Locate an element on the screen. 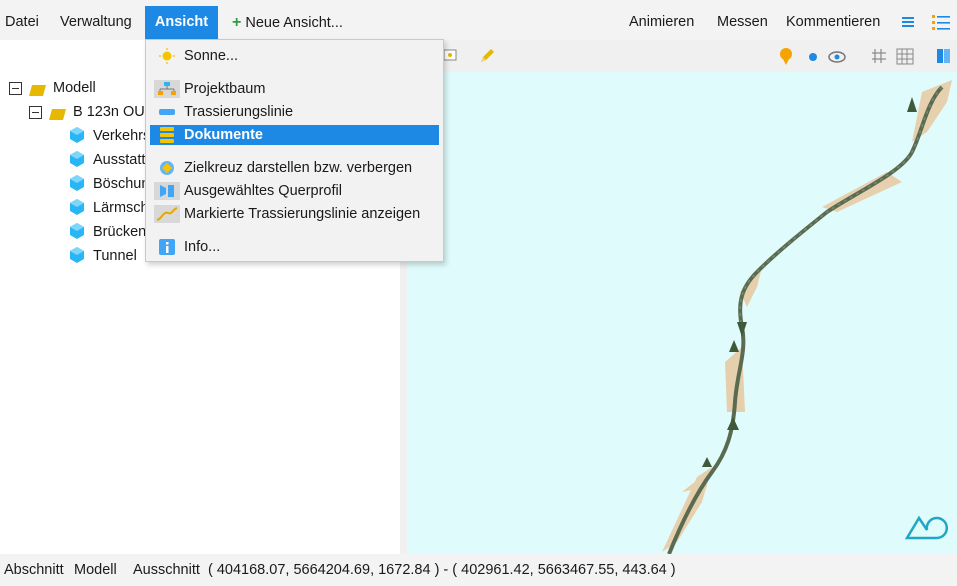  project-tree-icon is located at coordinates (167, 89).